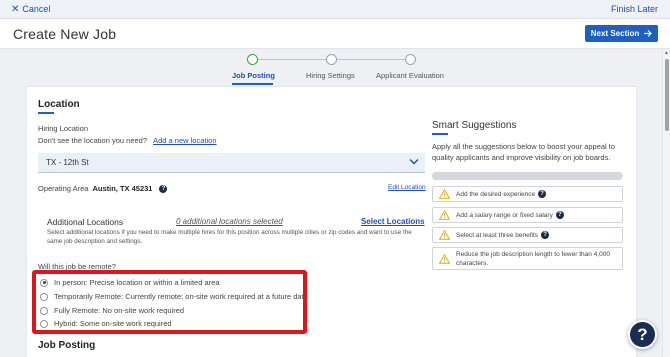 The width and height of the screenshot is (670, 357). Describe the element at coordinates (634, 9) in the screenshot. I see `finish-later-button: Finish Later` at that location.